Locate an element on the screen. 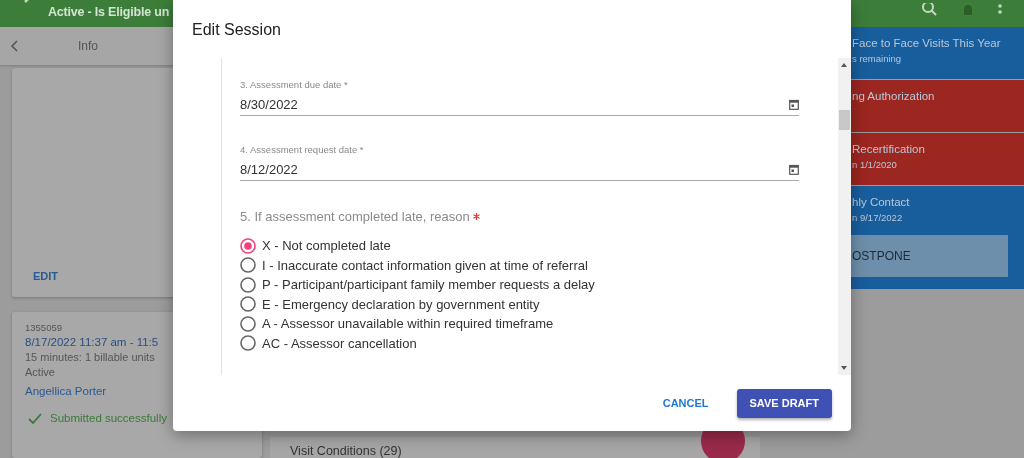 The height and width of the screenshot is (458, 1024). check-icon is located at coordinates (35, 418).